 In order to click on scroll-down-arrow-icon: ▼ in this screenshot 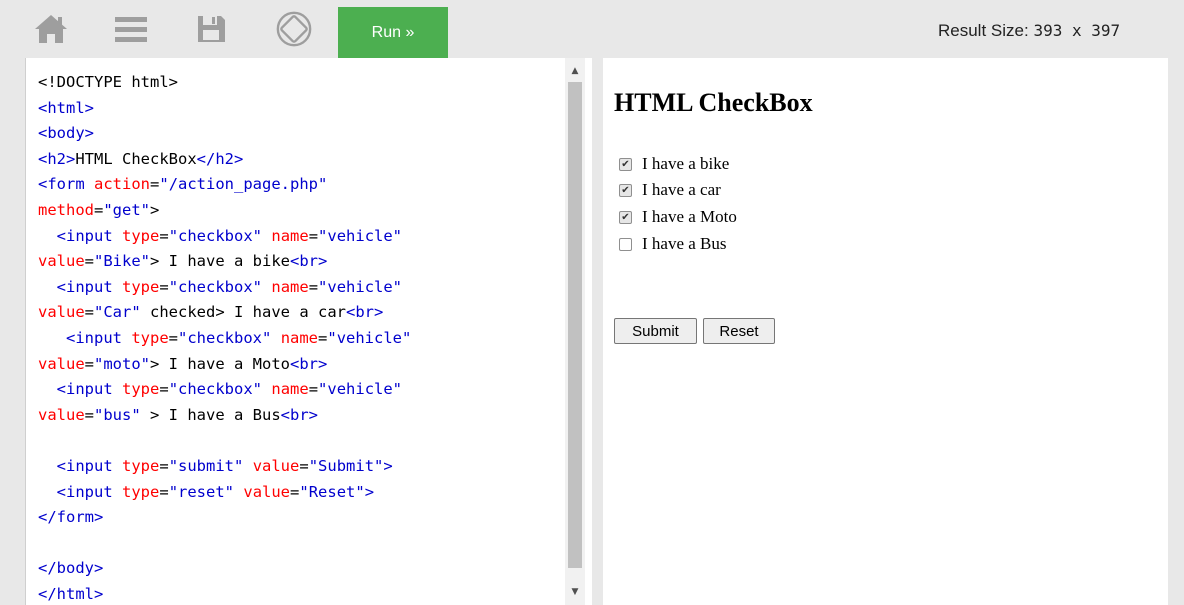, I will do `click(575, 592)`.